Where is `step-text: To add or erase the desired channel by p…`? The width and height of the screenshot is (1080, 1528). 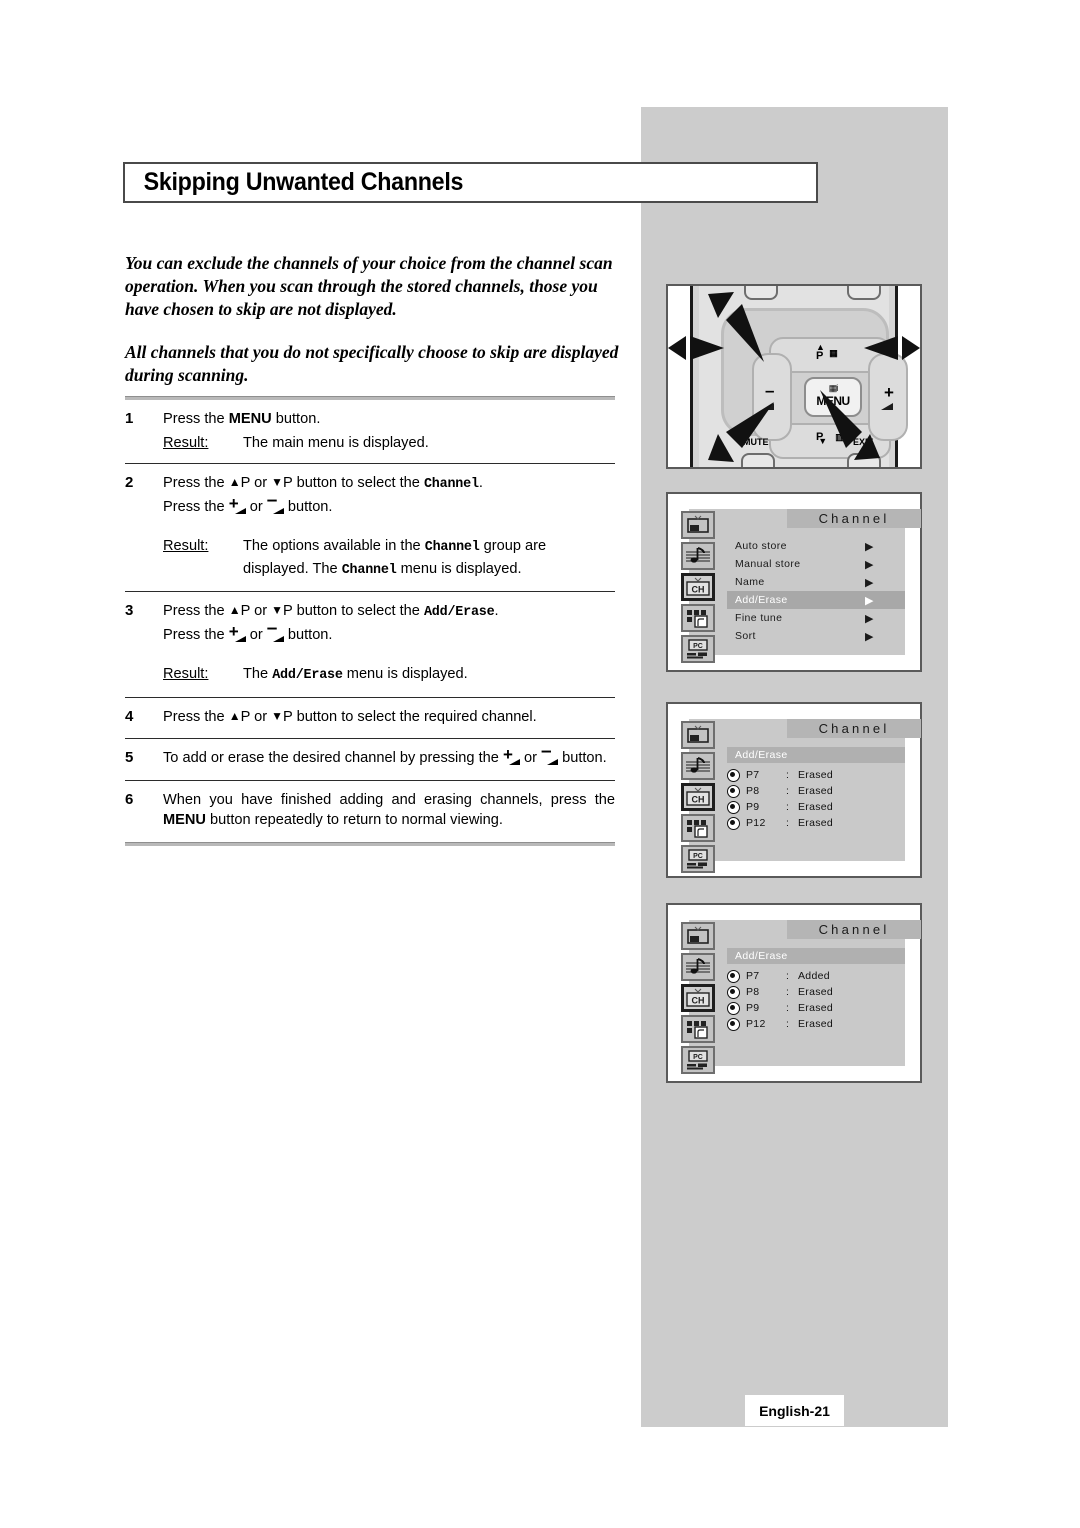 step-text: To add or erase the desired channel by p… is located at coordinates (389, 755).